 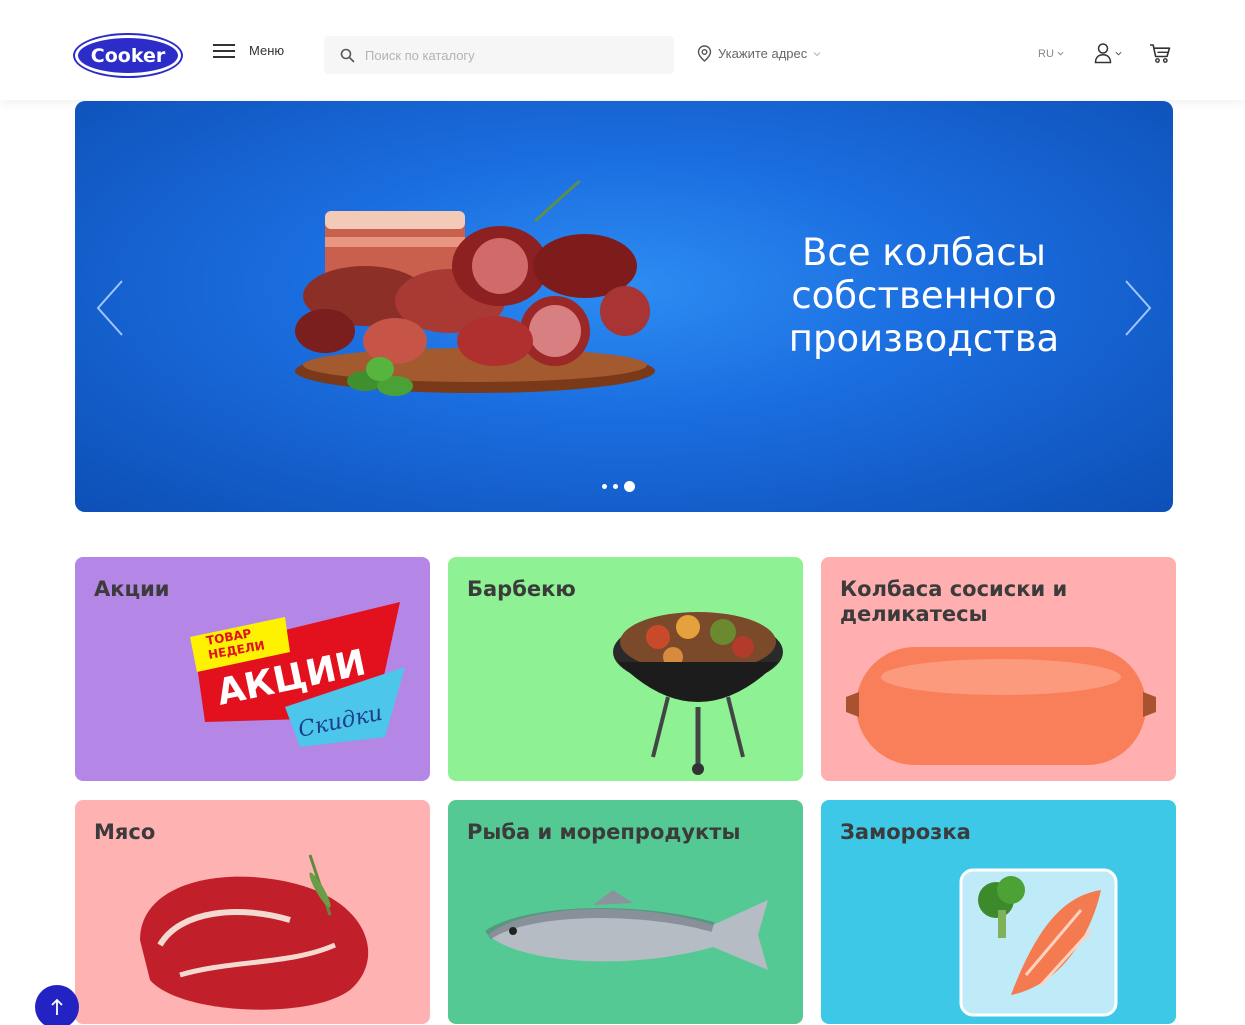 I want to click on user-icon, so click(x=1103, y=53).